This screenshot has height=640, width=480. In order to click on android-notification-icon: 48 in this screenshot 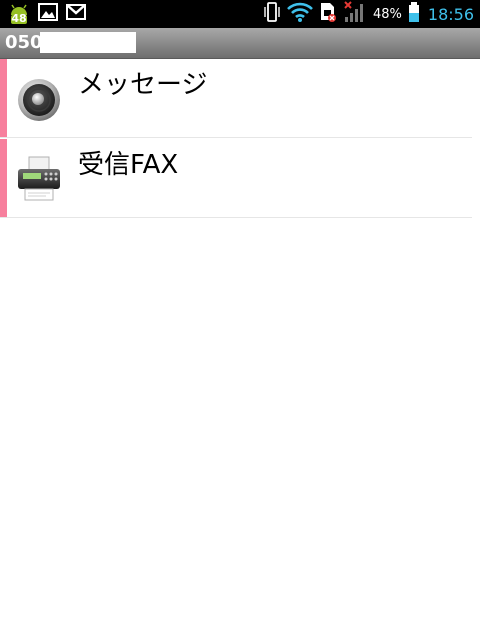, I will do `click(19, 14)`.